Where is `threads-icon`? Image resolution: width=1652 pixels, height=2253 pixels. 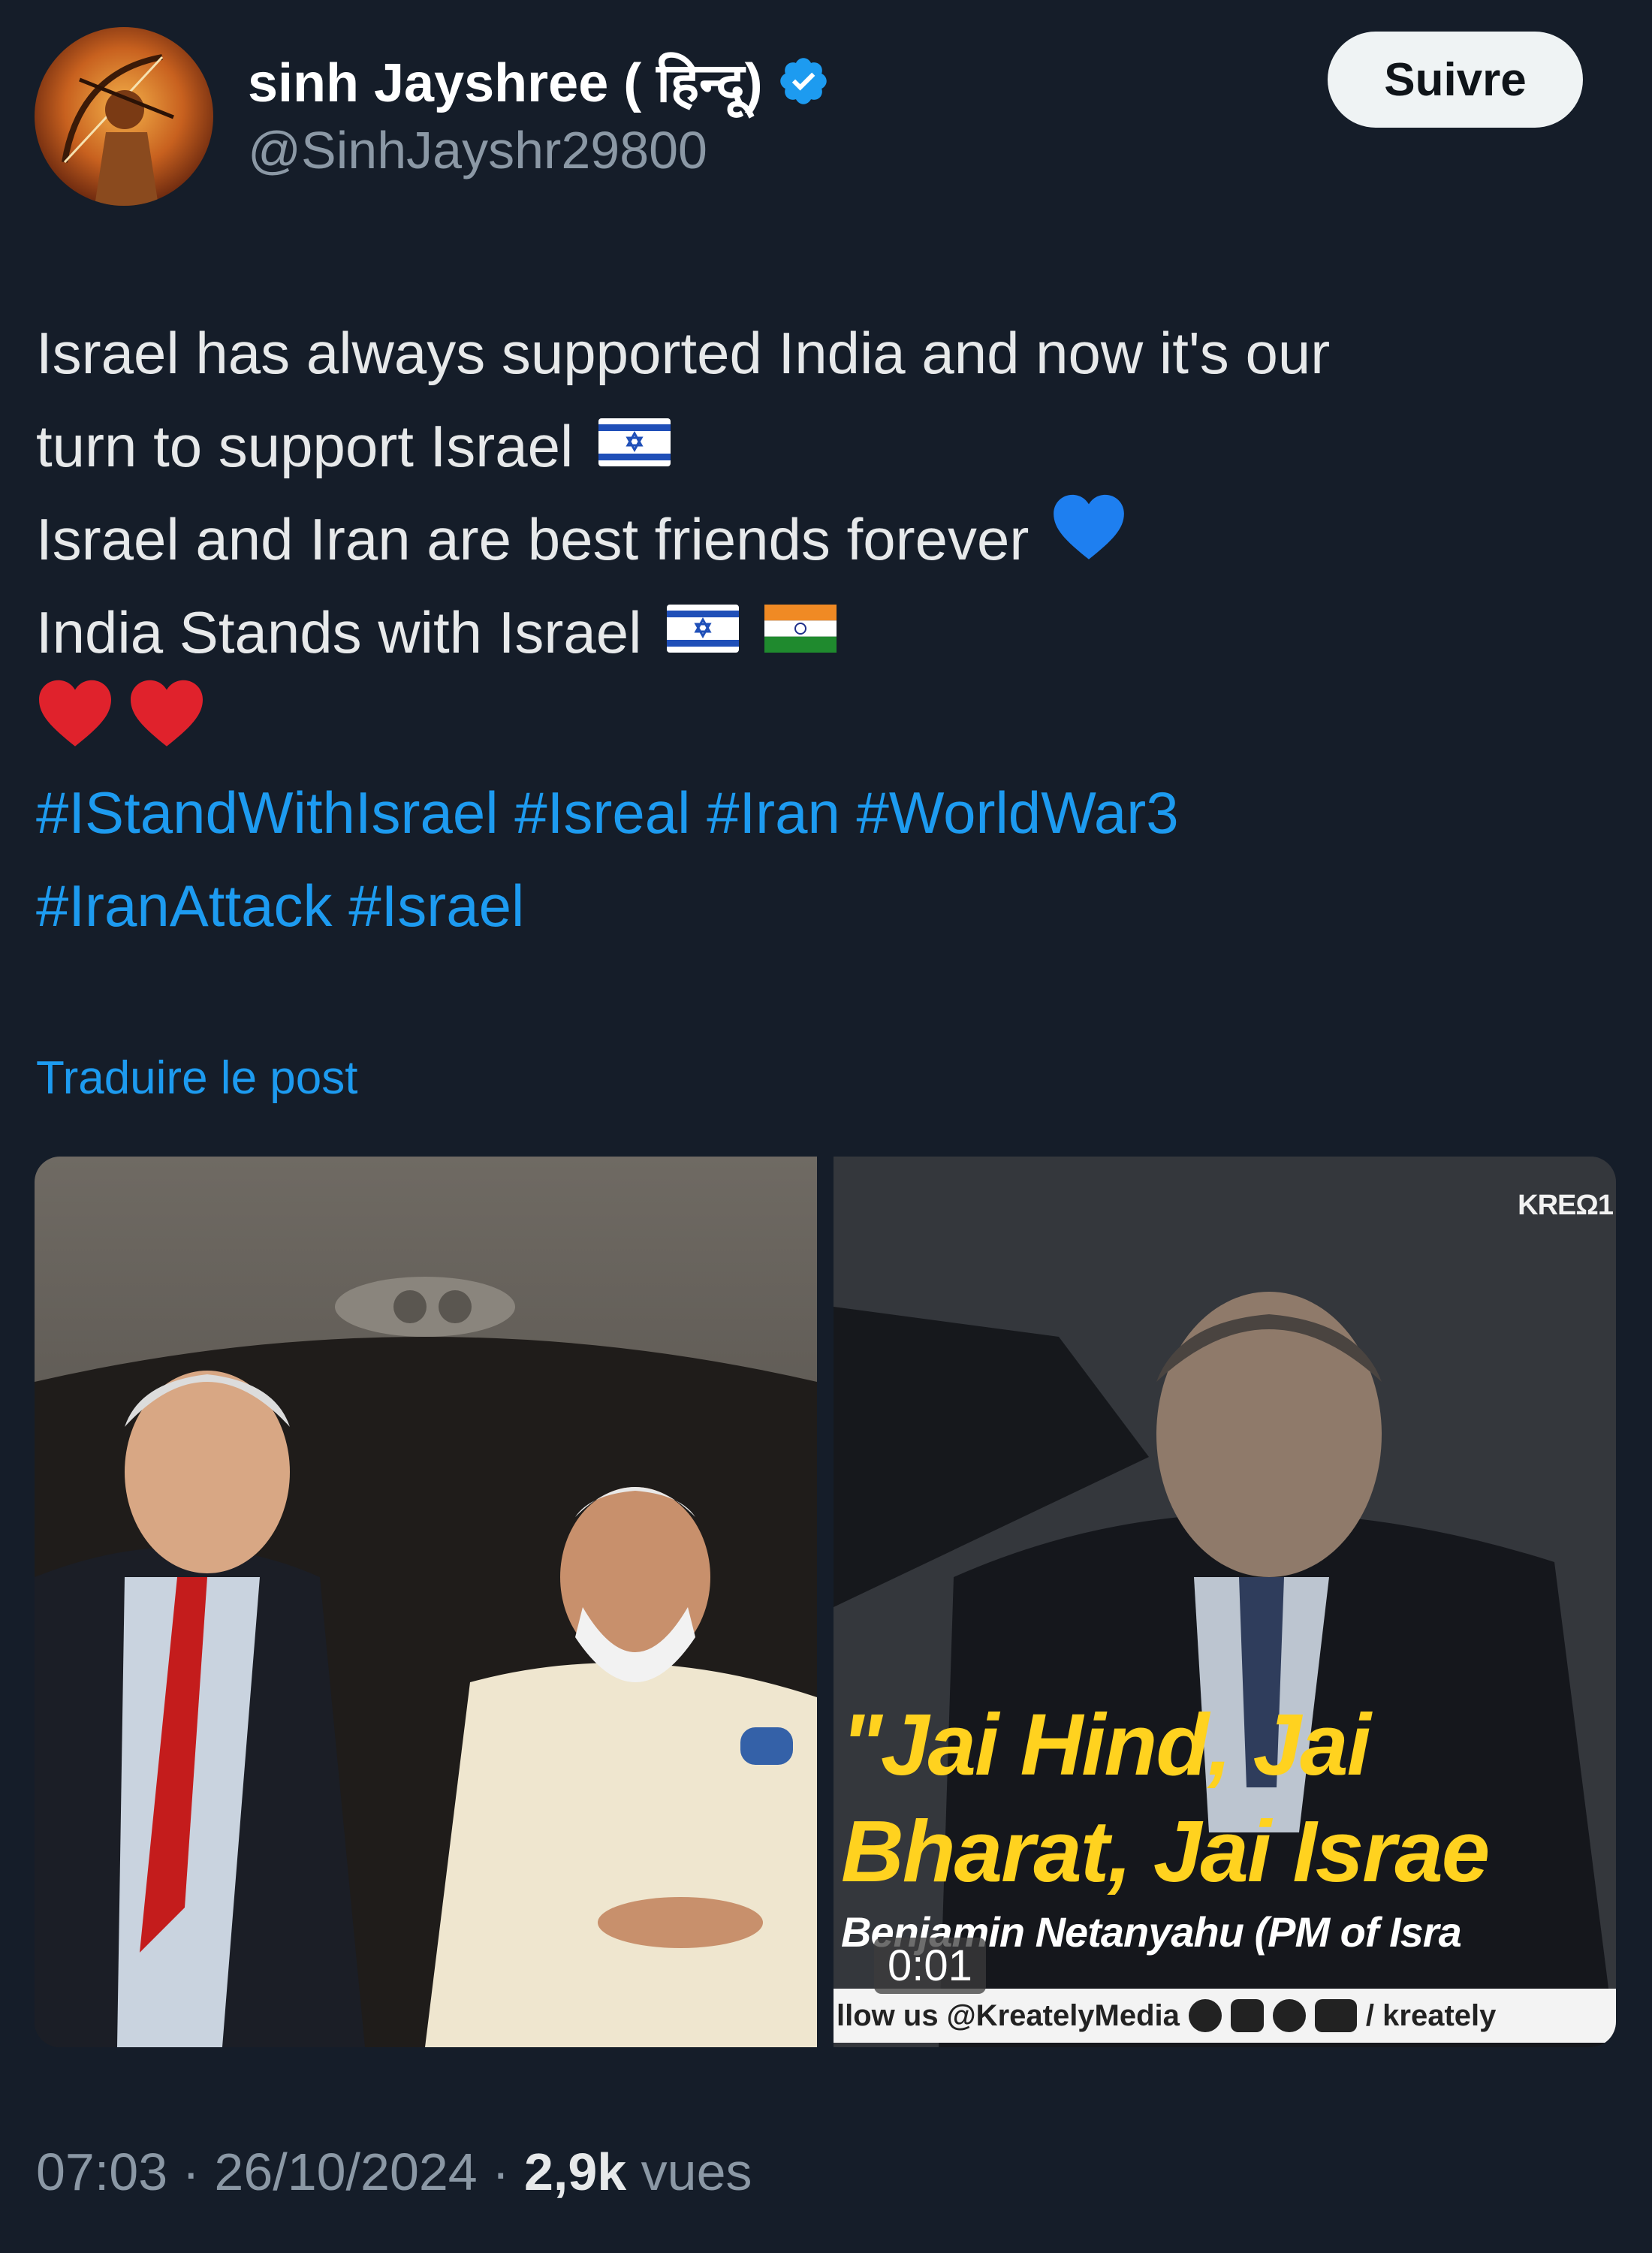
threads-icon is located at coordinates (1205, 2016).